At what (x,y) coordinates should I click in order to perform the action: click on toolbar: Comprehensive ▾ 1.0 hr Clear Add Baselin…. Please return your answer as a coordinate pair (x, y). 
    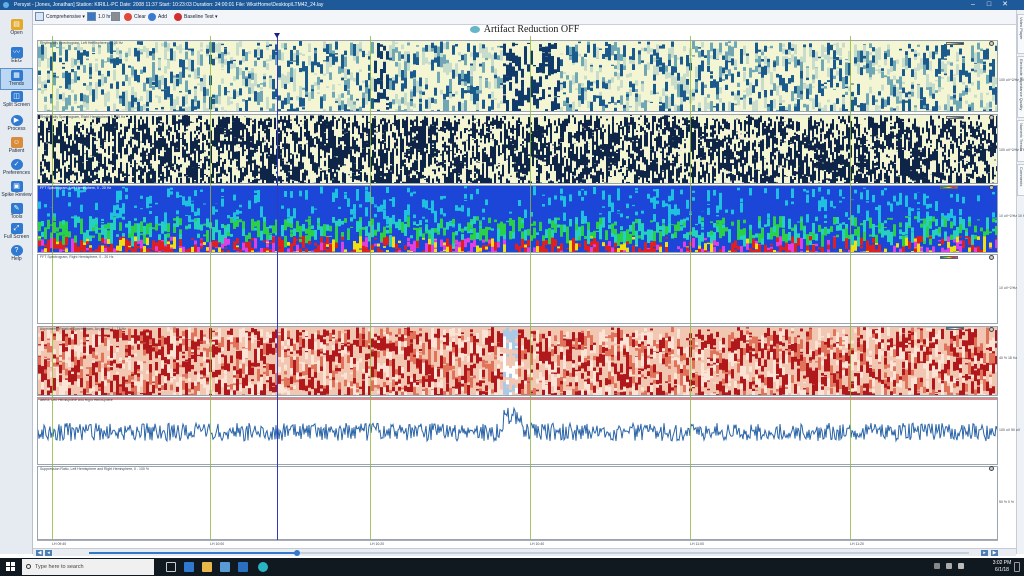
    Looking at the image, I should click on (524, 17).